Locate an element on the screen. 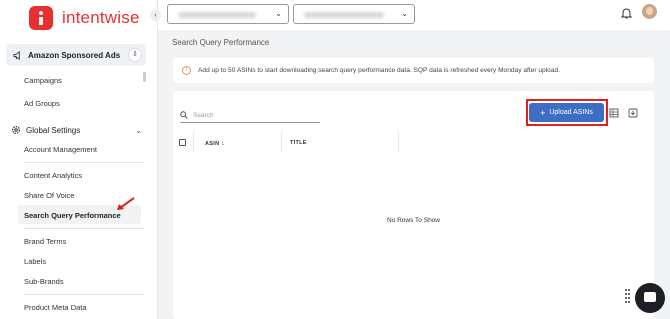 The image size is (670, 319). megaphone-icon is located at coordinates (16, 55).